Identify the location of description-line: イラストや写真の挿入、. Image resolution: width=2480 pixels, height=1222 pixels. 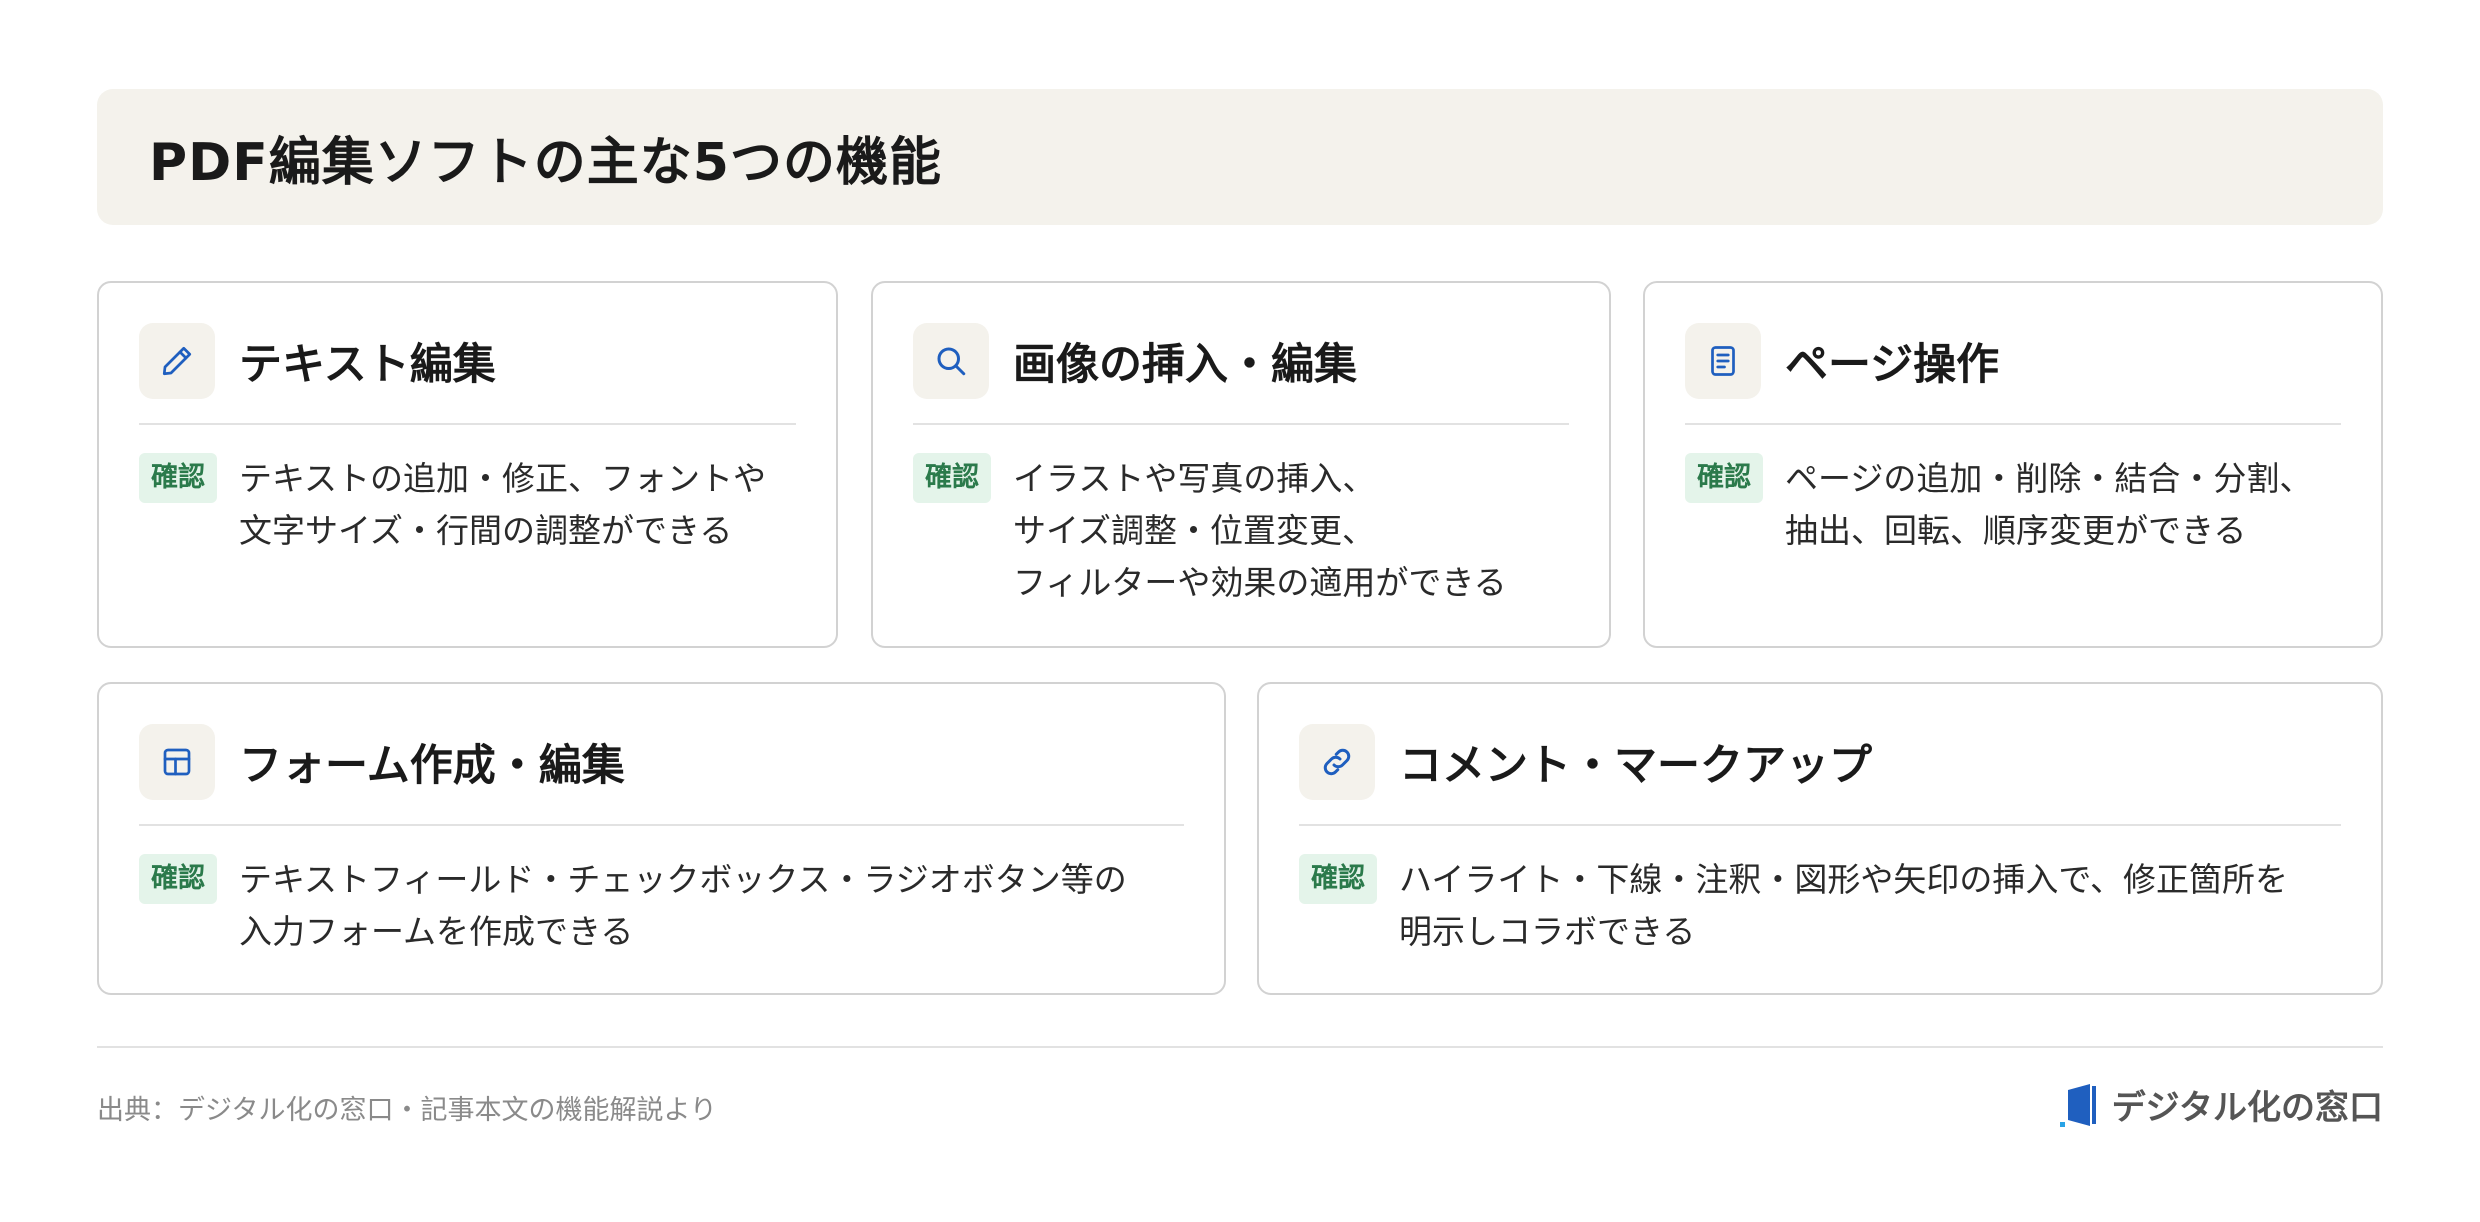
(1194, 478).